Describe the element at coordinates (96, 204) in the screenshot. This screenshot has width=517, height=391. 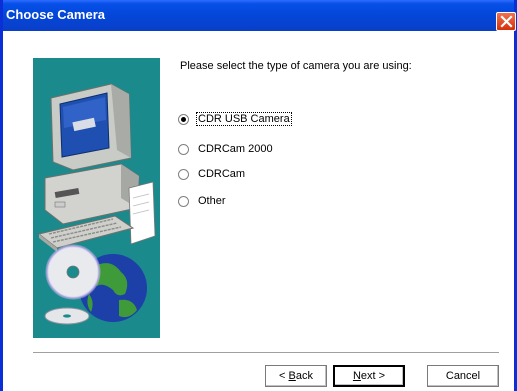
I see `computer-with-cds-and-globe-illustration` at that location.